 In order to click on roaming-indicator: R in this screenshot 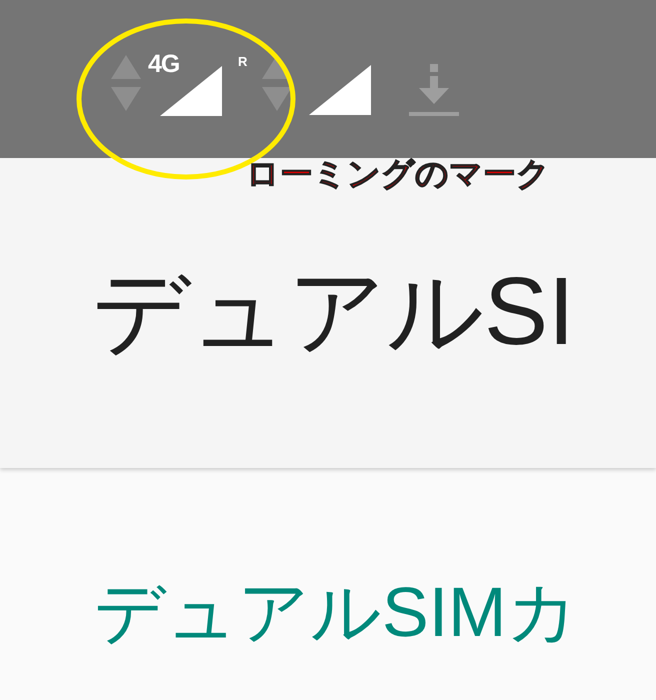, I will do `click(243, 61)`.